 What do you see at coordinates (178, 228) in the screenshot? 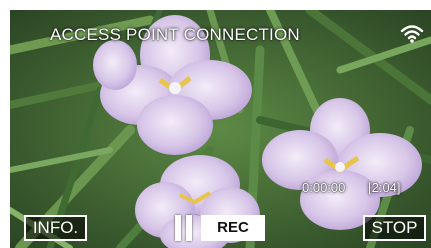
I see `pause-bar-left` at bounding box center [178, 228].